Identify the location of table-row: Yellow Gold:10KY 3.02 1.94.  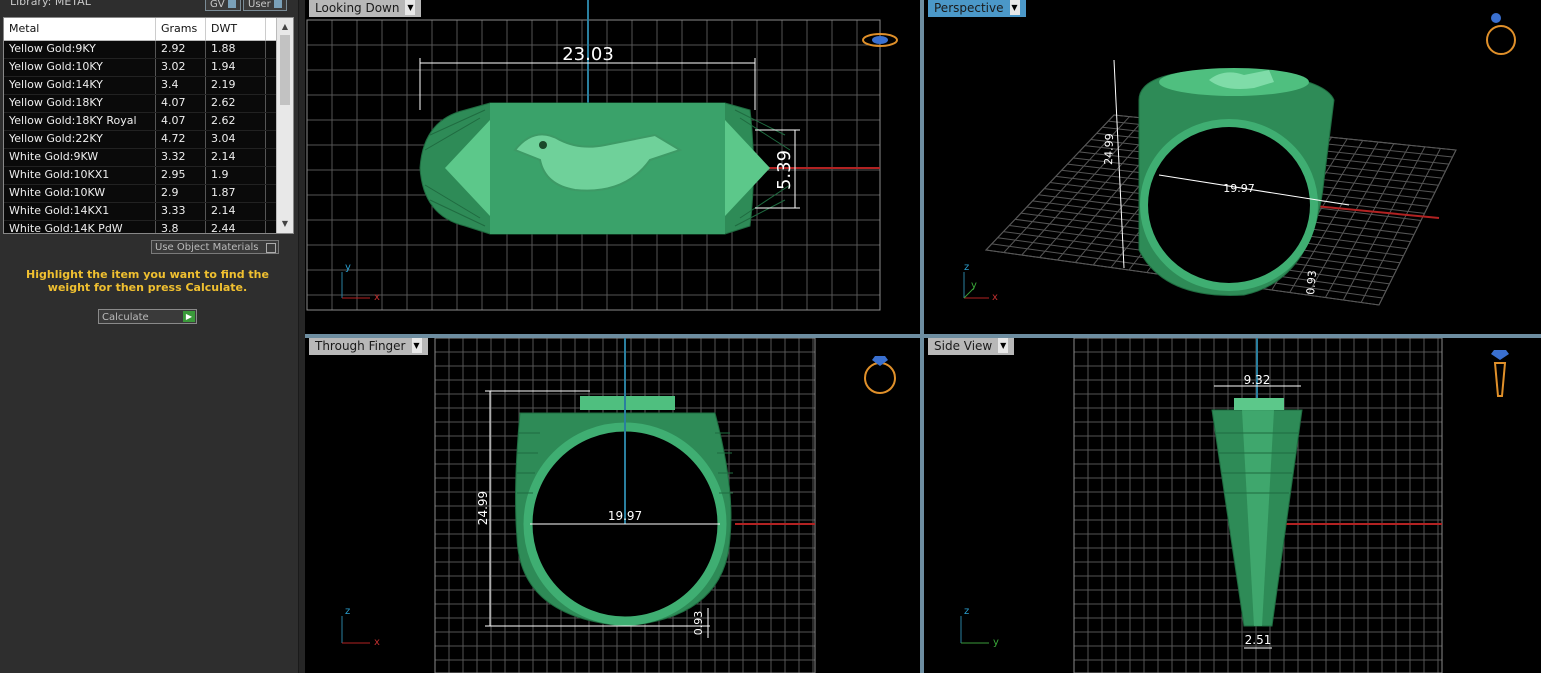
(140, 68).